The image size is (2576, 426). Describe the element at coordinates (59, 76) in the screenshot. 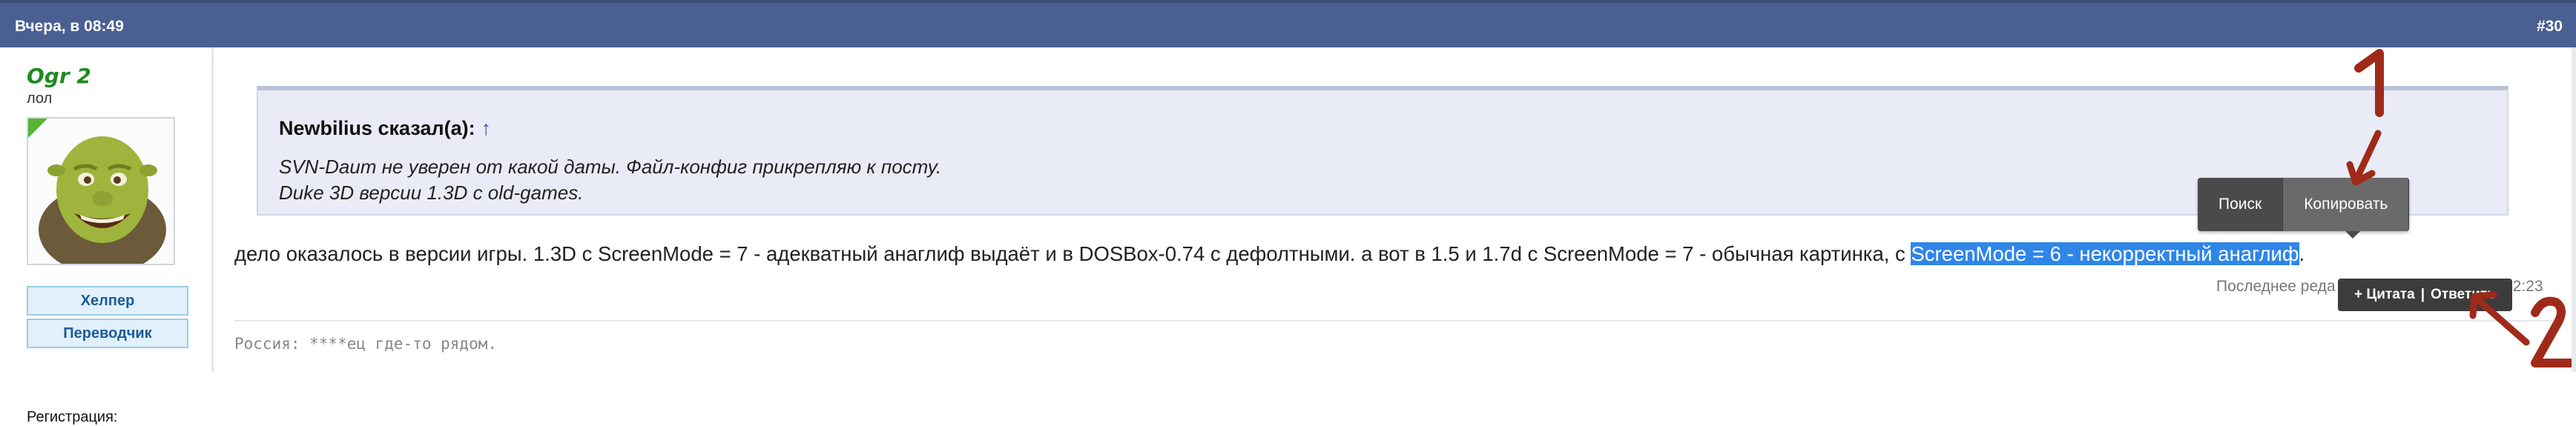

I see `username-link: Ogr 2` at that location.